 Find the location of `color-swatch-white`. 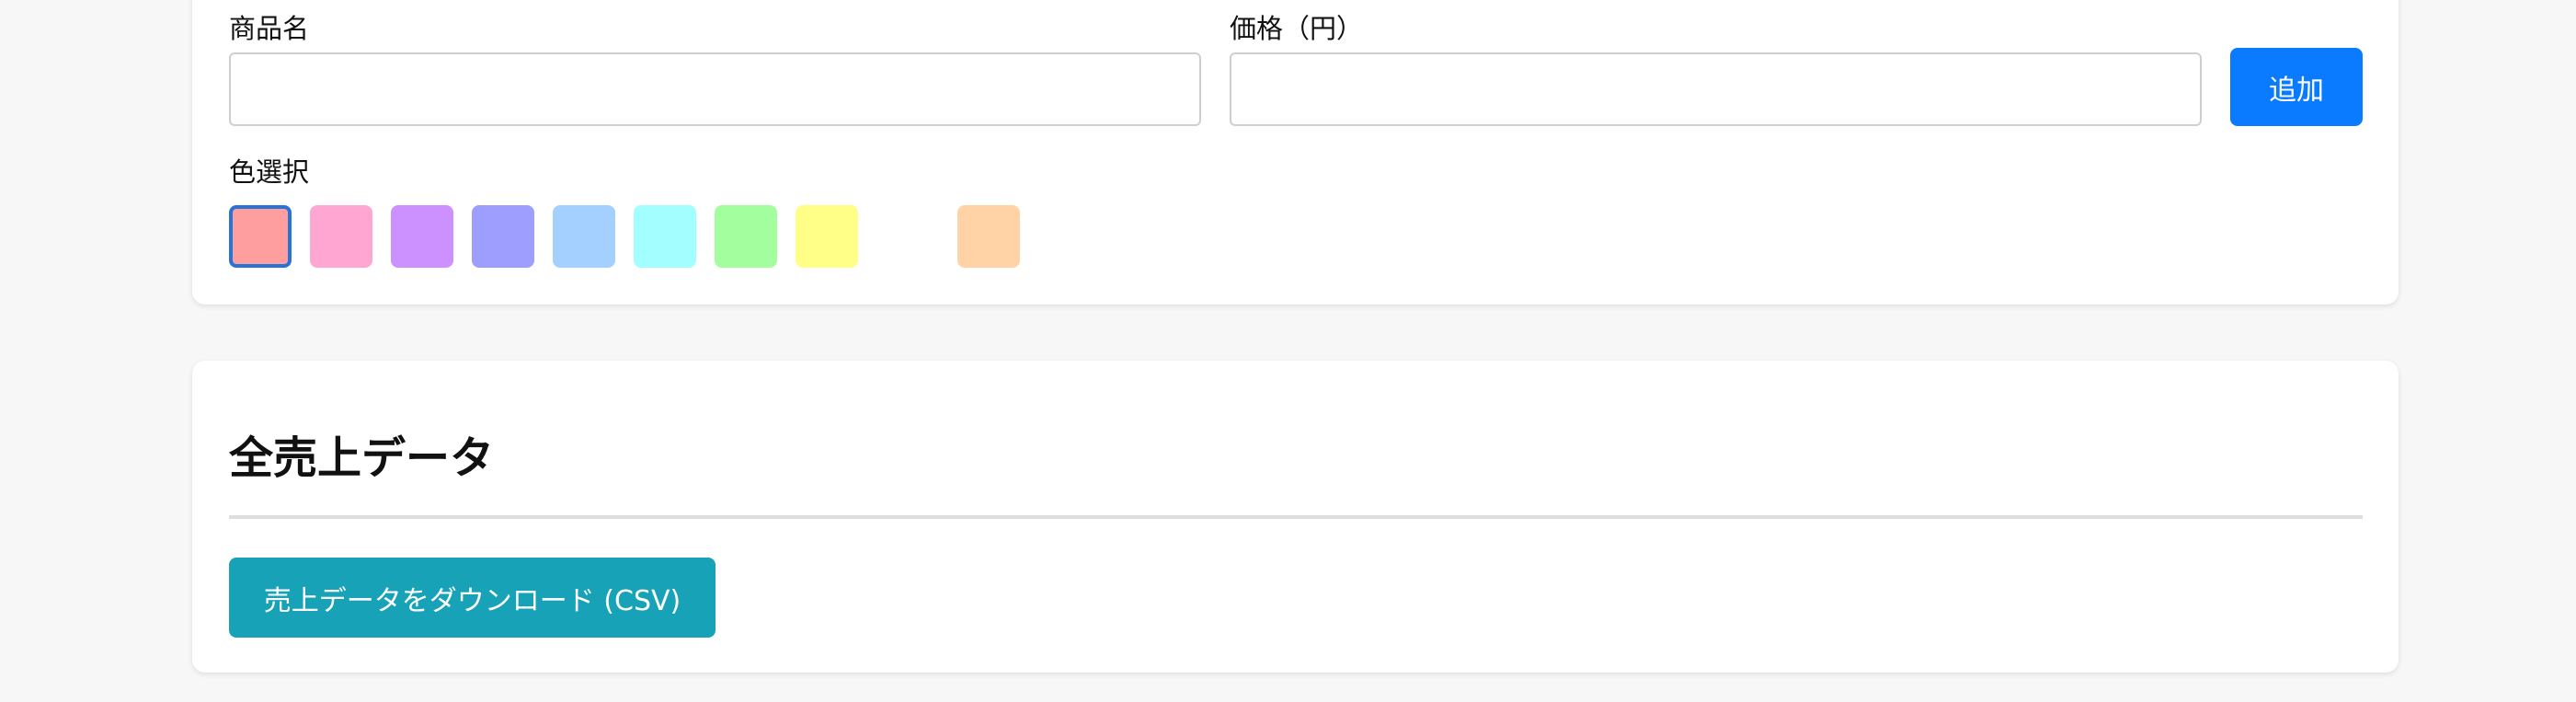

color-swatch-white is located at coordinates (907, 236).